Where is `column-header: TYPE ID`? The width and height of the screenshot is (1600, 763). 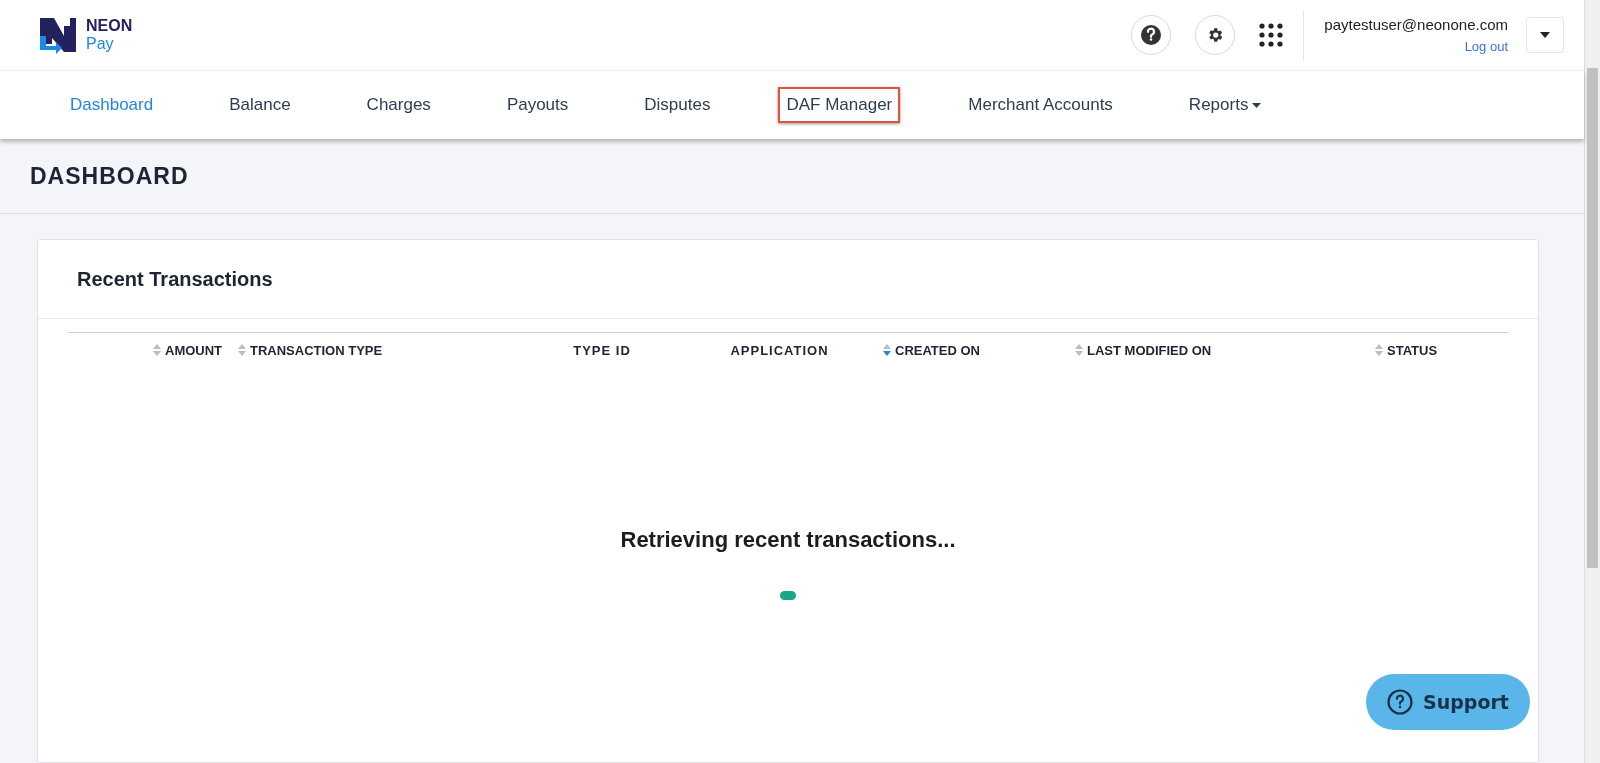
column-header: TYPE ID is located at coordinates (602, 350).